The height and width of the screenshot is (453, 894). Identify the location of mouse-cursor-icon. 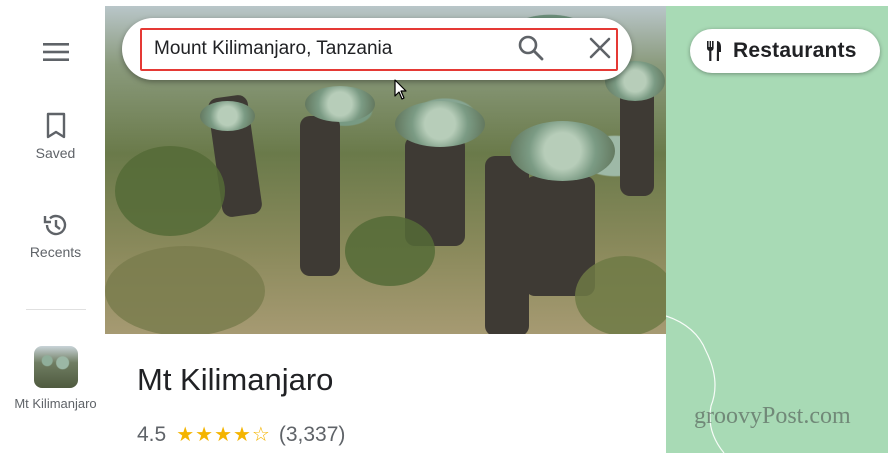
(400, 89).